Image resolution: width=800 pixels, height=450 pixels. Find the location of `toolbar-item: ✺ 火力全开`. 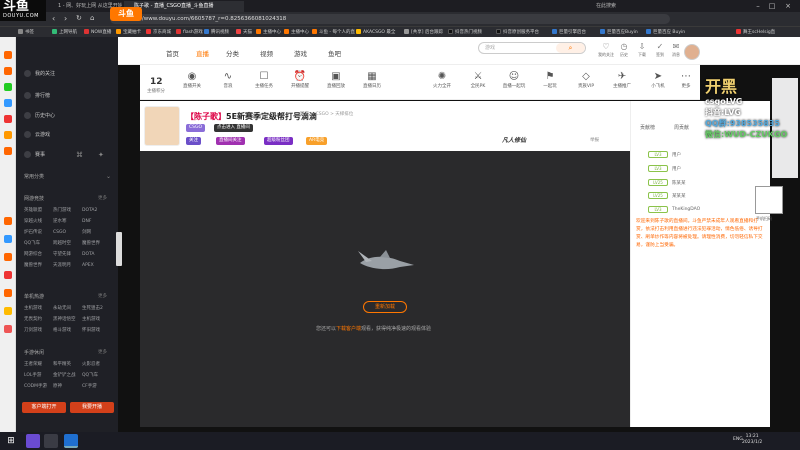

toolbar-item: ✺ 火力全开 is located at coordinates (442, 80).